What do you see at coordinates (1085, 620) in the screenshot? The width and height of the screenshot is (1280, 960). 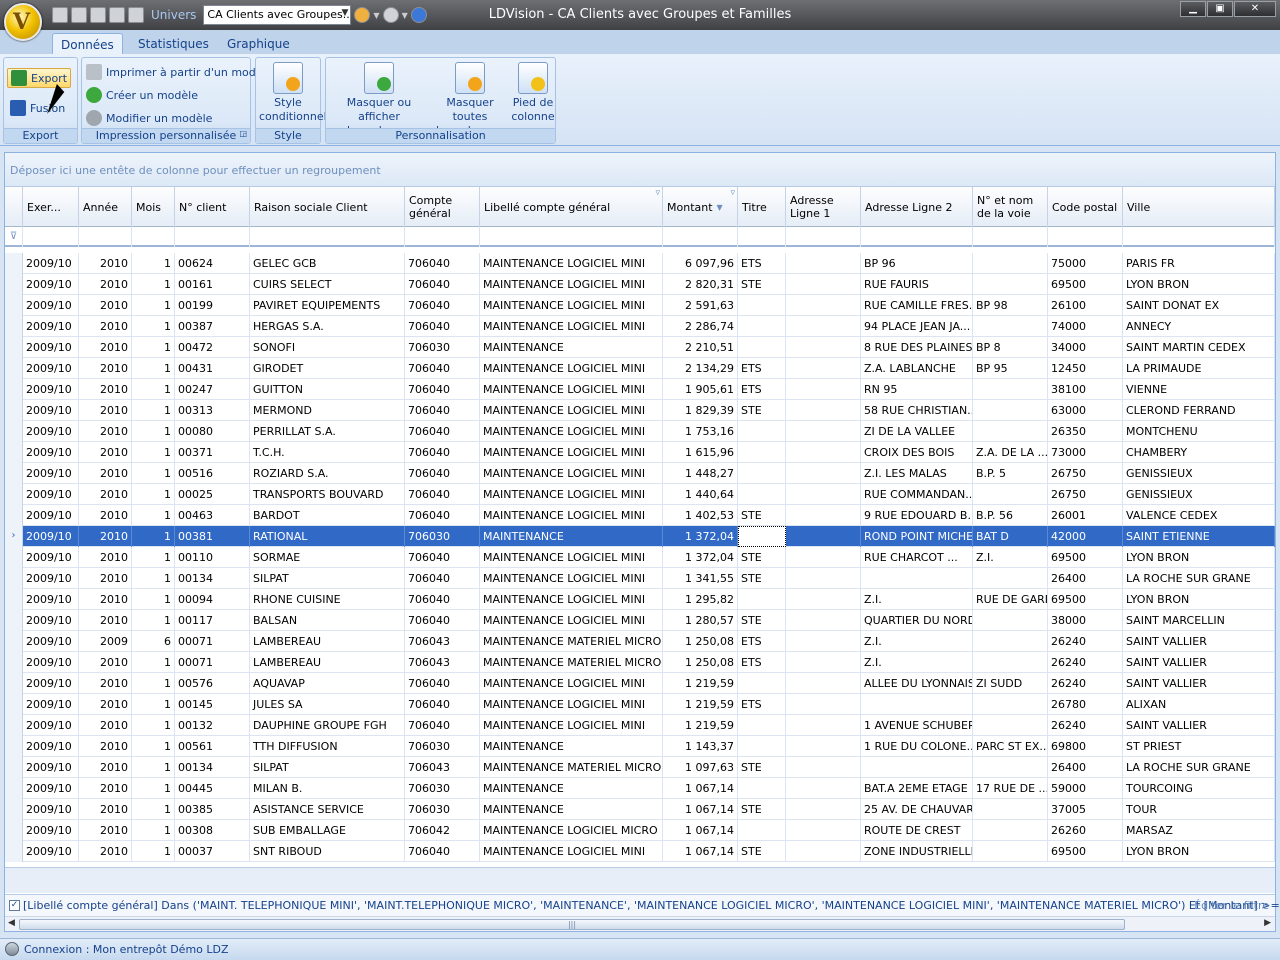 I see `table-cell: 38000` at bounding box center [1085, 620].